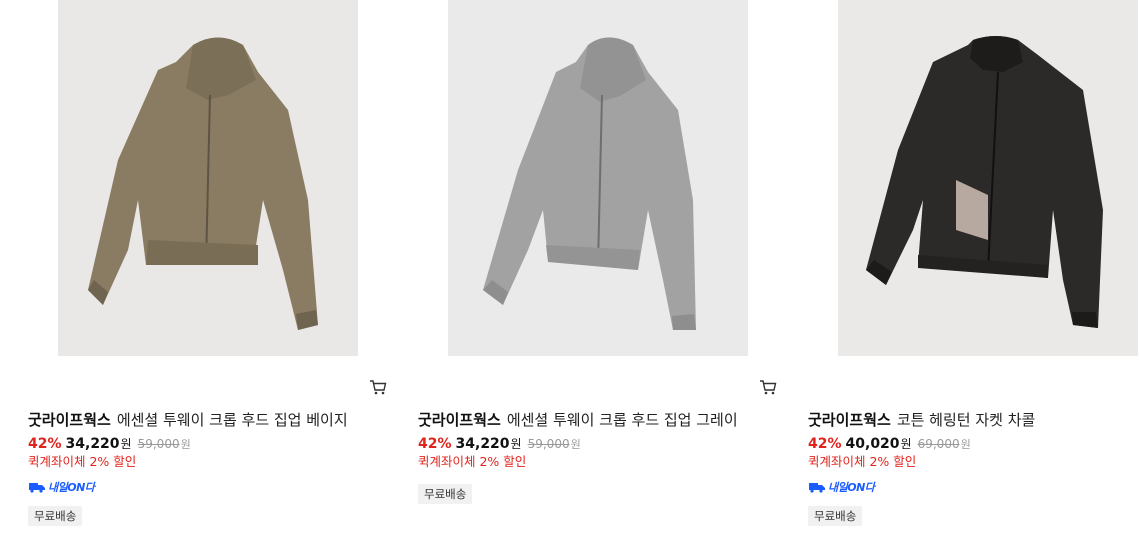 Image resolution: width=1139 pixels, height=536 pixels. Describe the element at coordinates (984, 182) in the screenshot. I see `harrington-jacket-image` at that location.